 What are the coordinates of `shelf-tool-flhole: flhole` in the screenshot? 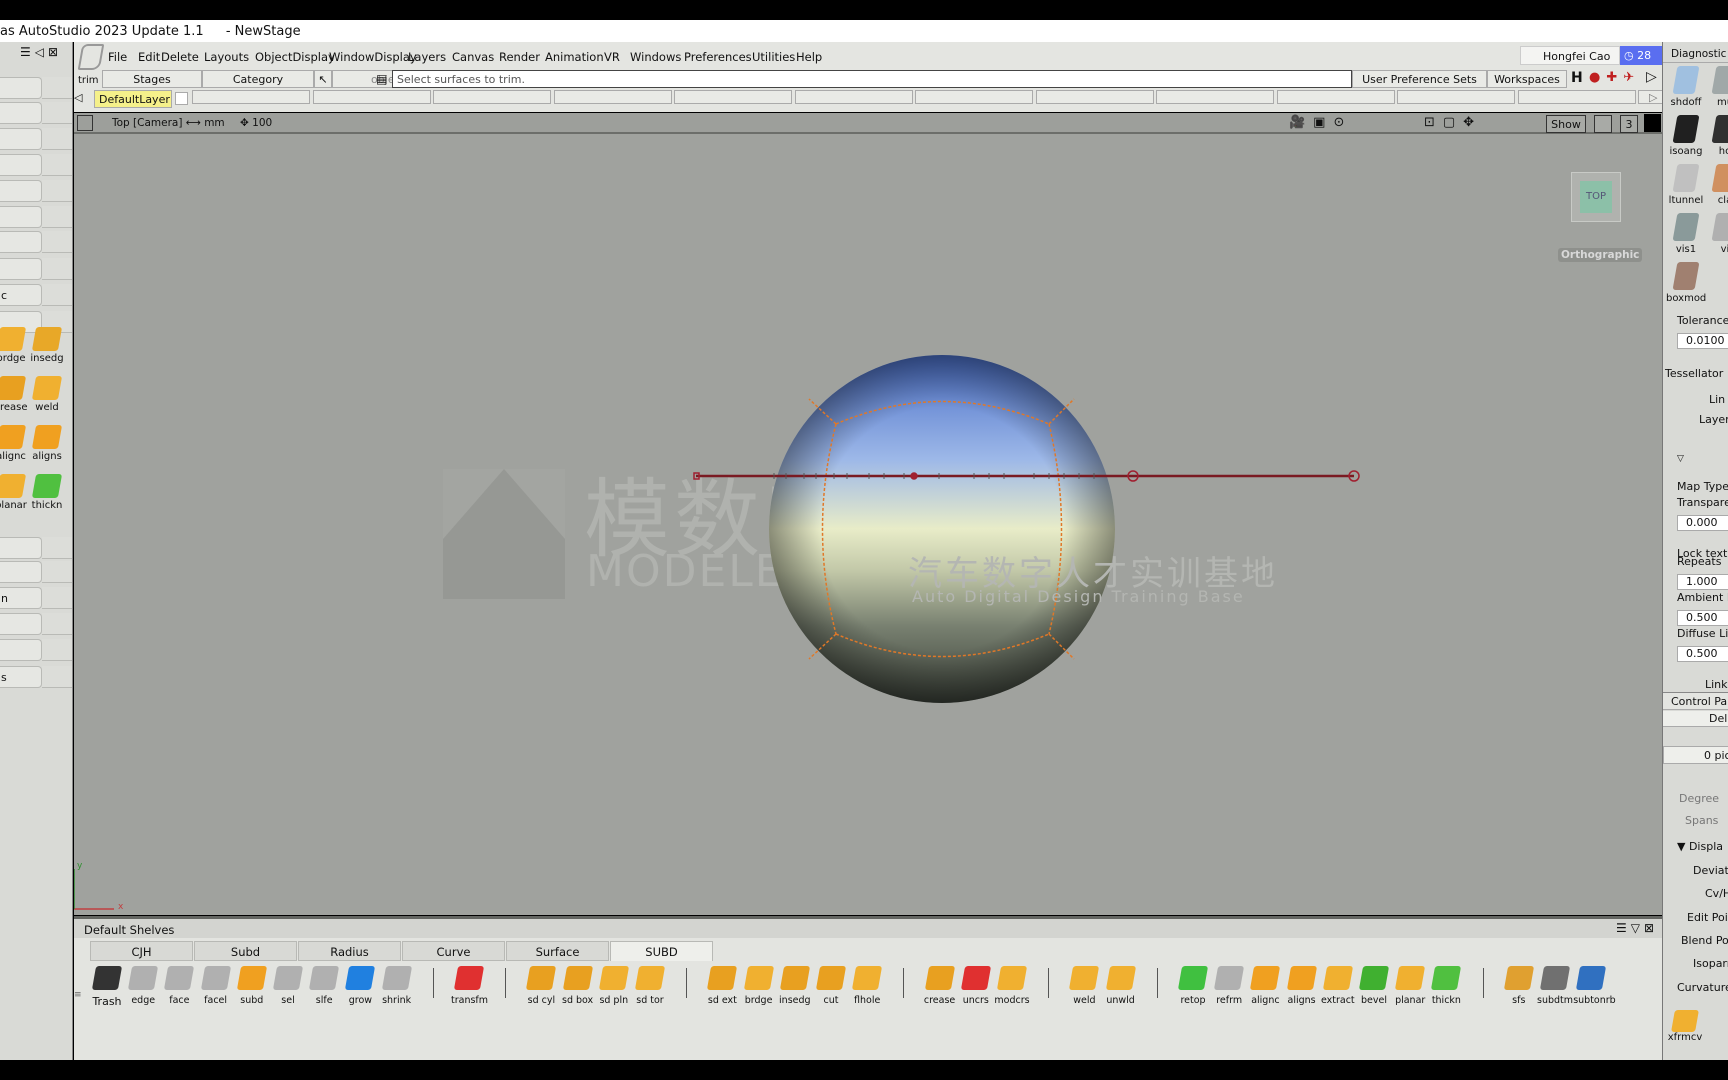 It's located at (867, 986).